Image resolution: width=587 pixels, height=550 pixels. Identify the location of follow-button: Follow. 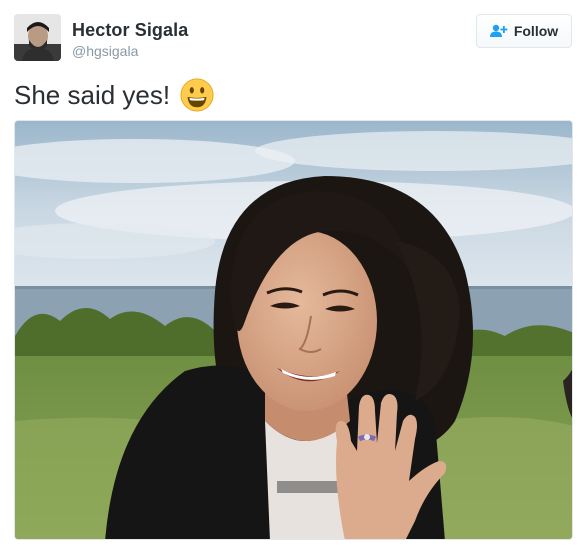
(524, 31).